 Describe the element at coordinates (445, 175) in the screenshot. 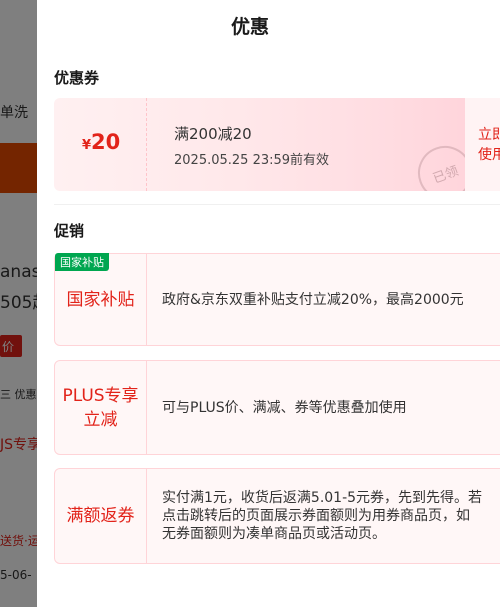

I see `stamp-text: 已领` at that location.